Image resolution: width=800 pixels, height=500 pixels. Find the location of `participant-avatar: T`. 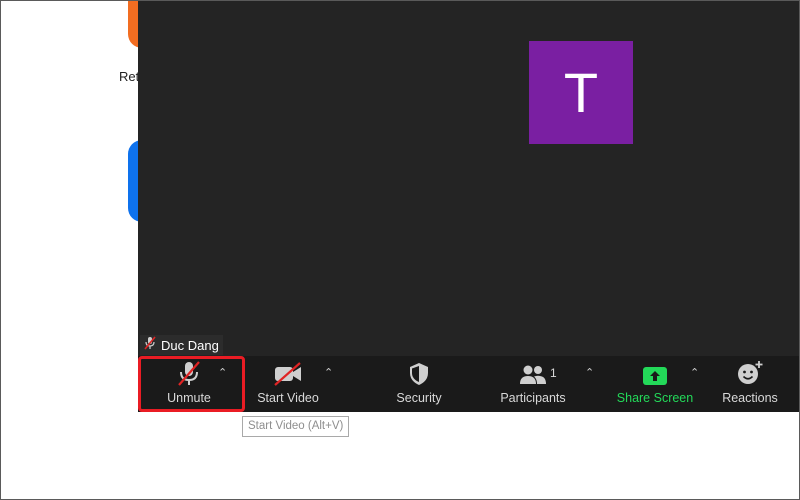

participant-avatar: T is located at coordinates (581, 92).